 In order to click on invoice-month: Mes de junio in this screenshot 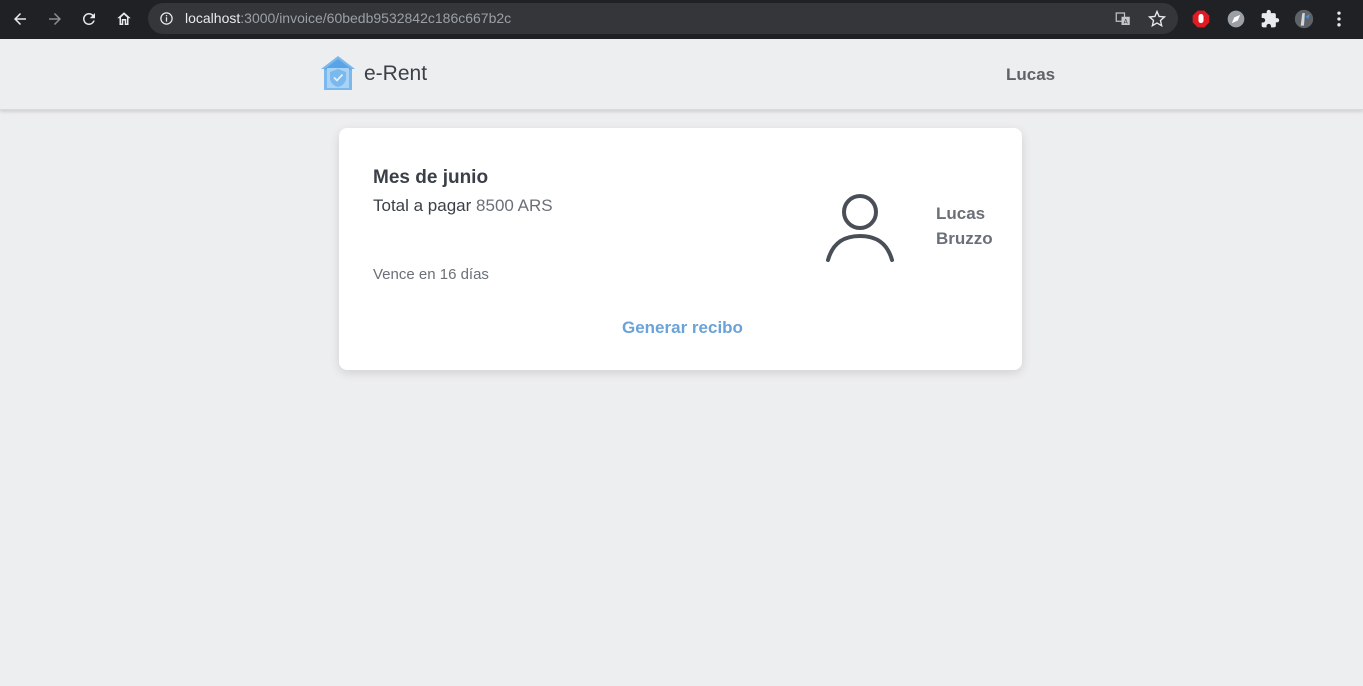, I will do `click(431, 177)`.